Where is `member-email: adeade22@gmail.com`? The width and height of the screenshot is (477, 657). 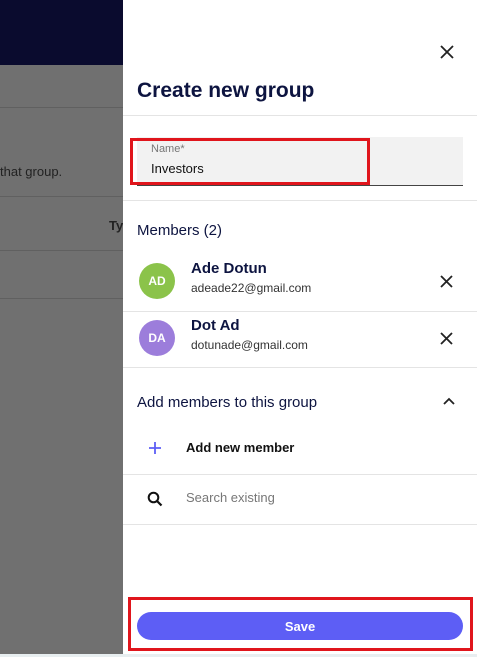 member-email: adeade22@gmail.com is located at coordinates (251, 288).